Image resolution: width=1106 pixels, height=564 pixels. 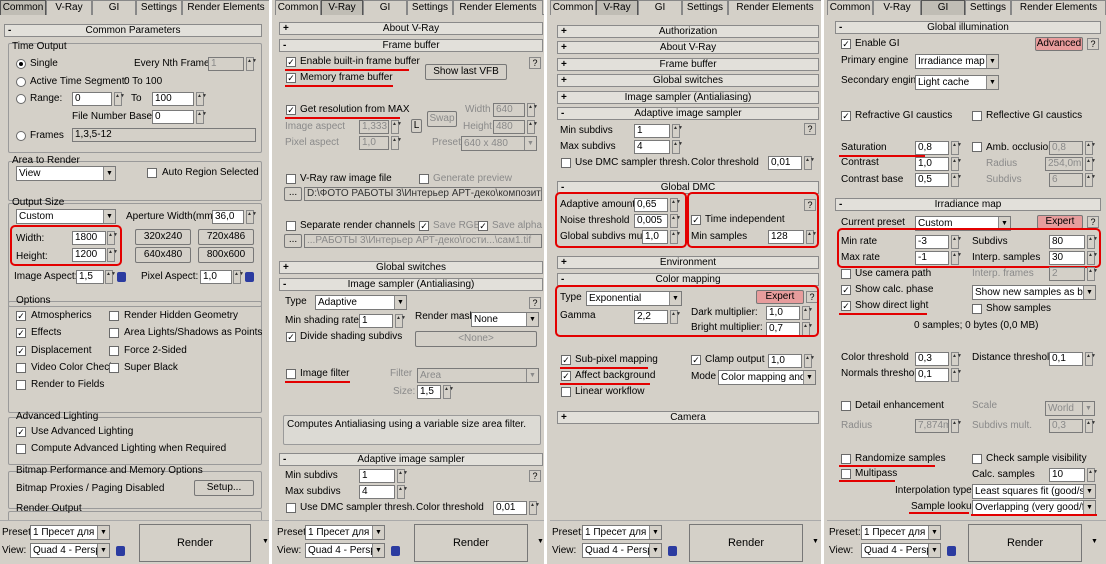 What do you see at coordinates (1034, 491) in the screenshot?
I see `interp-type-select: Least squares fit (good/sm ▼` at bounding box center [1034, 491].